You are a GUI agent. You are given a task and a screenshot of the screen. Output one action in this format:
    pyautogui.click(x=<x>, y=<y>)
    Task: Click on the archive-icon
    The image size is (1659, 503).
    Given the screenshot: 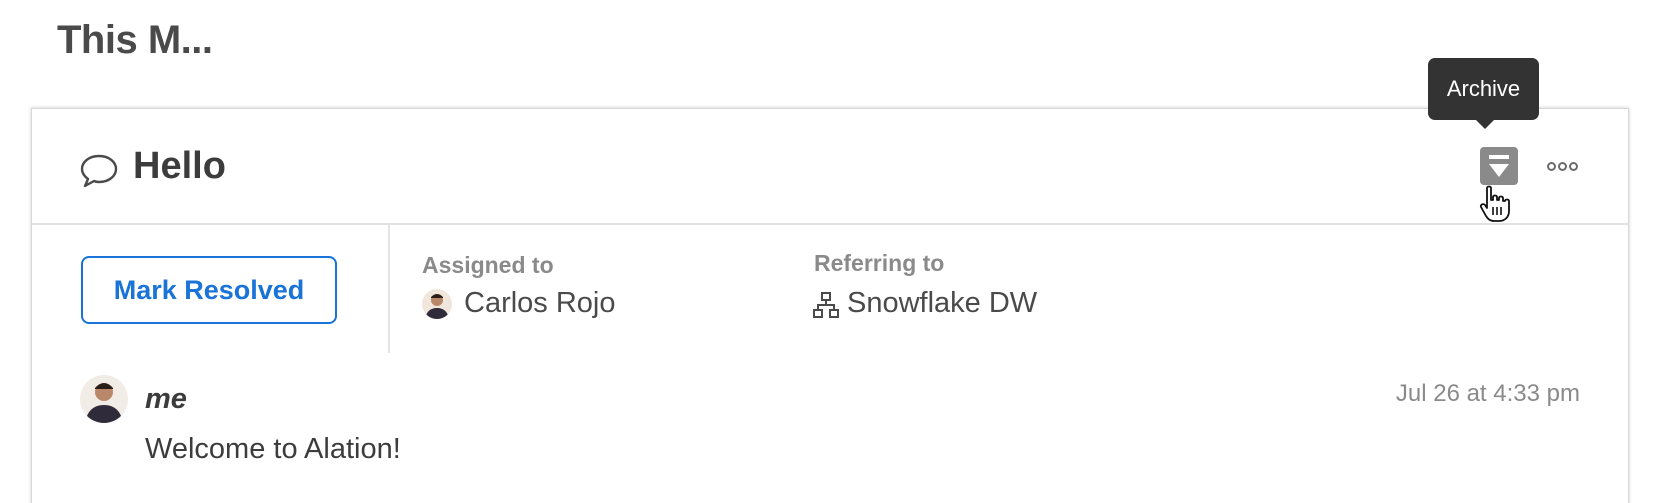 What is the action you would take?
    pyautogui.click(x=1499, y=166)
    